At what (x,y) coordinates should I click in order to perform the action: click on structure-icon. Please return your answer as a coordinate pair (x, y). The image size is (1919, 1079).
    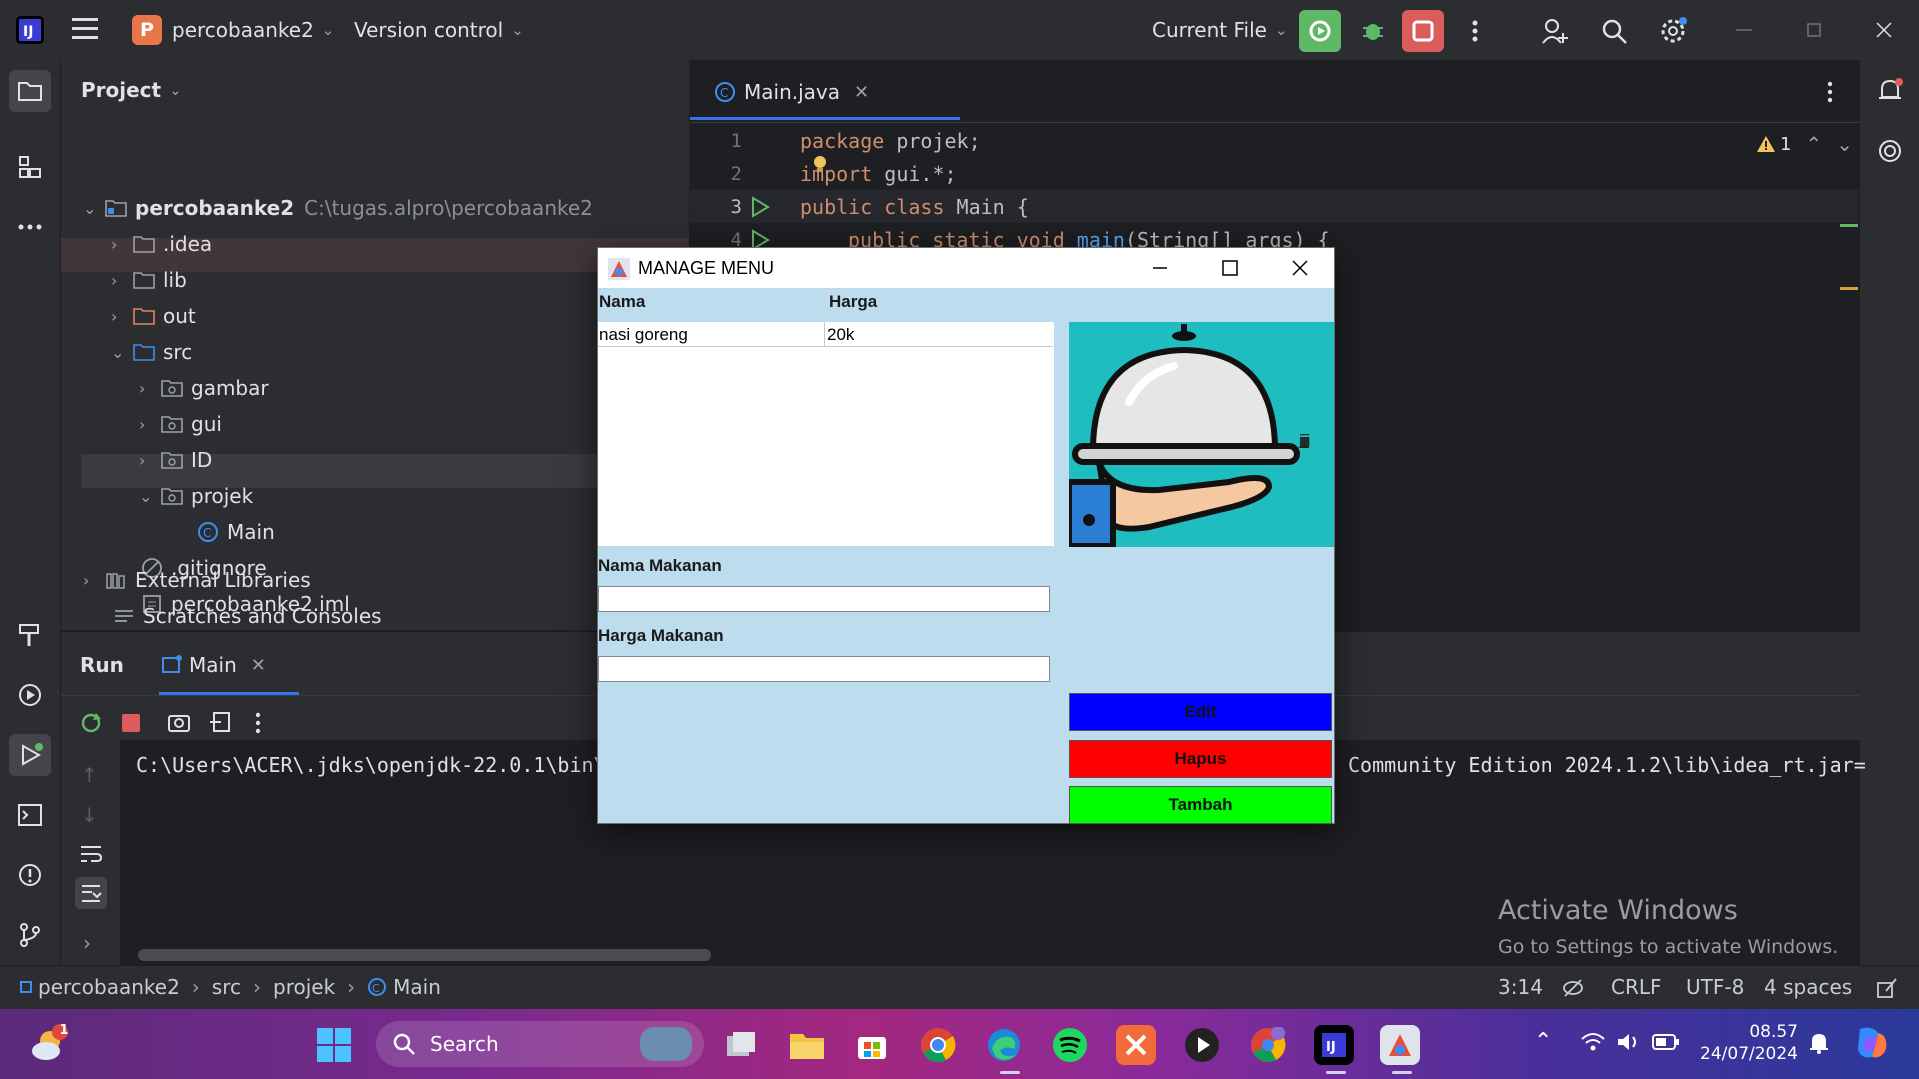
    Looking at the image, I should click on (30, 167).